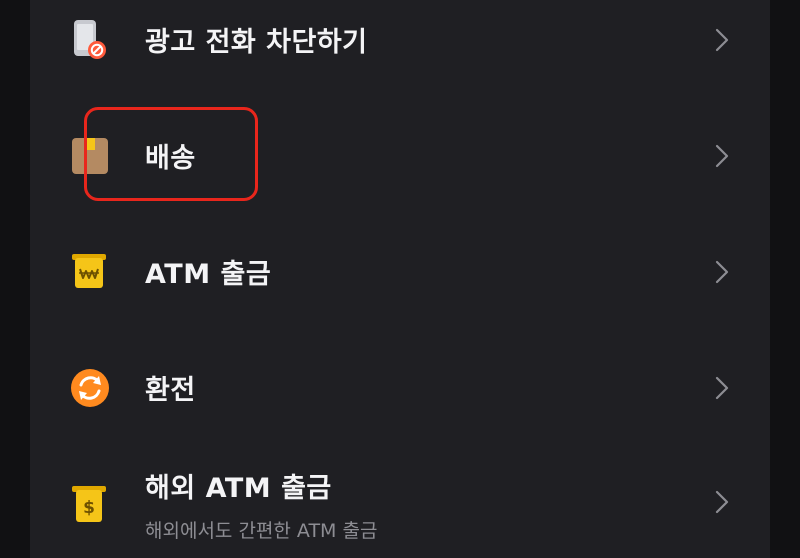 This screenshot has width=800, height=558. Describe the element at coordinates (90, 388) in the screenshot. I see `exchange-icon` at that location.